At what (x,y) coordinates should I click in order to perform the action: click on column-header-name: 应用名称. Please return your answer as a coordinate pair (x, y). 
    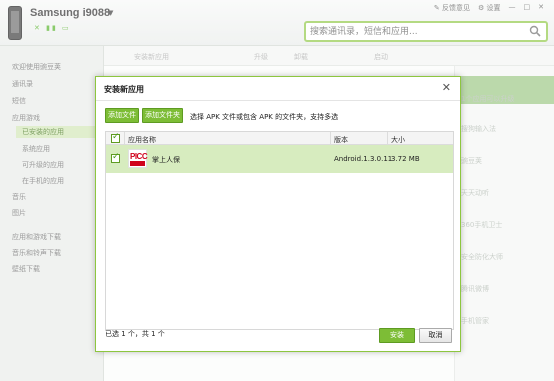
    Looking at the image, I should click on (142, 140).